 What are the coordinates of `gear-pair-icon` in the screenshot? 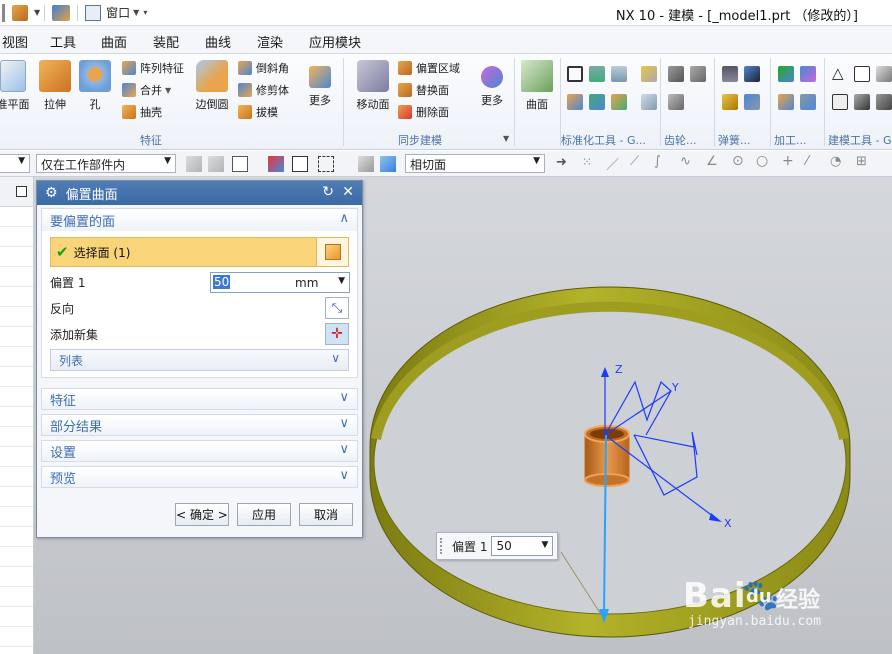 It's located at (698, 74).